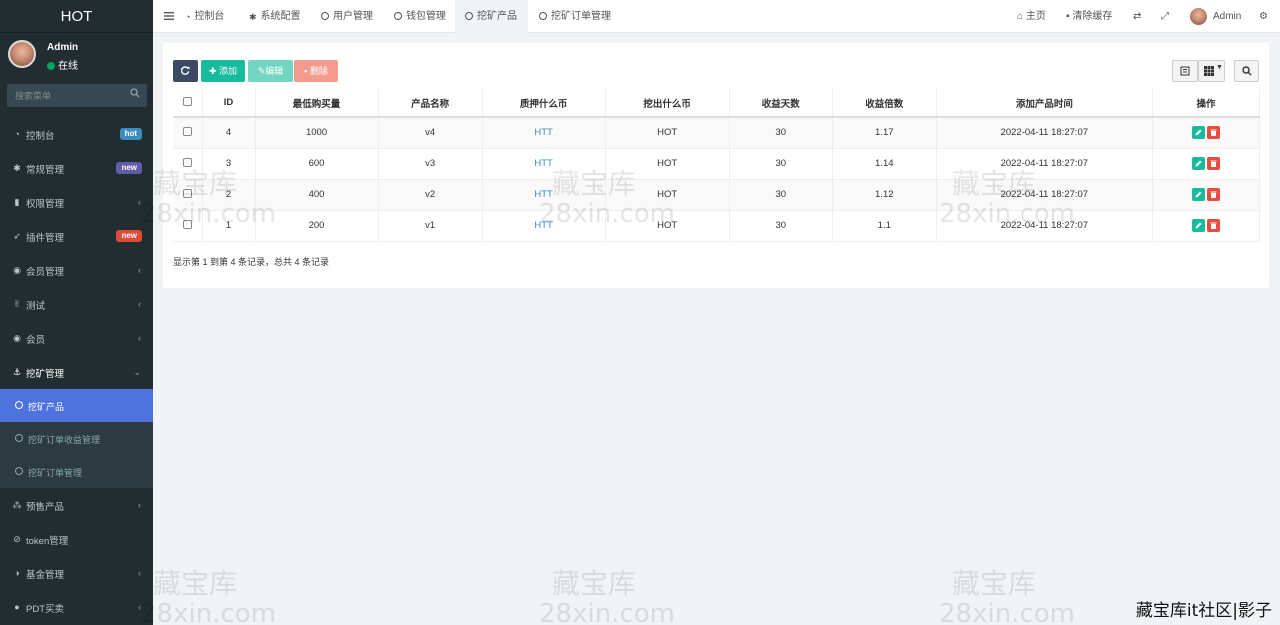 The height and width of the screenshot is (625, 1280). Describe the element at coordinates (781, 133) in the screenshot. I see `cell-days: 30` at that location.